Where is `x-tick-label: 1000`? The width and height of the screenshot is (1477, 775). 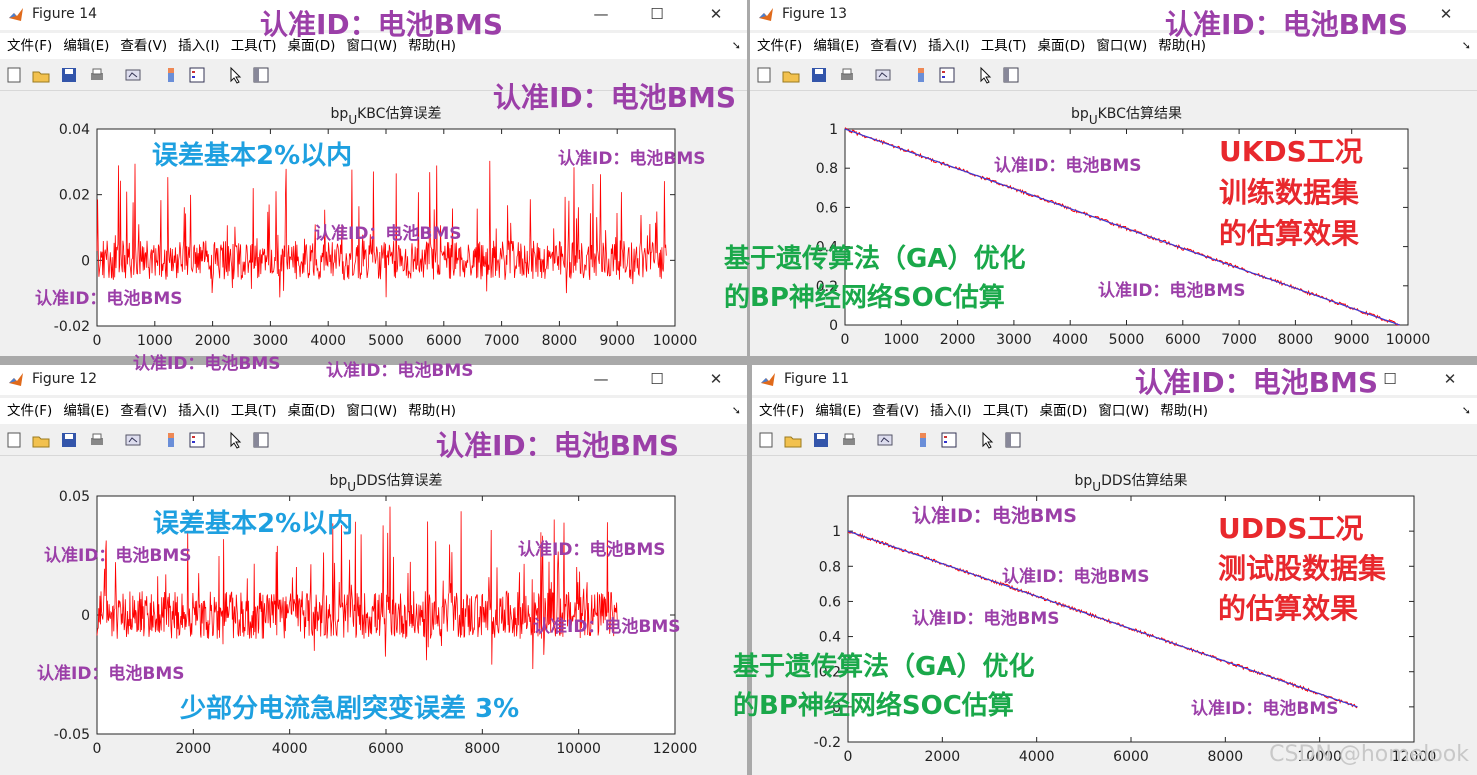
x-tick-label: 1000 is located at coordinates (155, 341).